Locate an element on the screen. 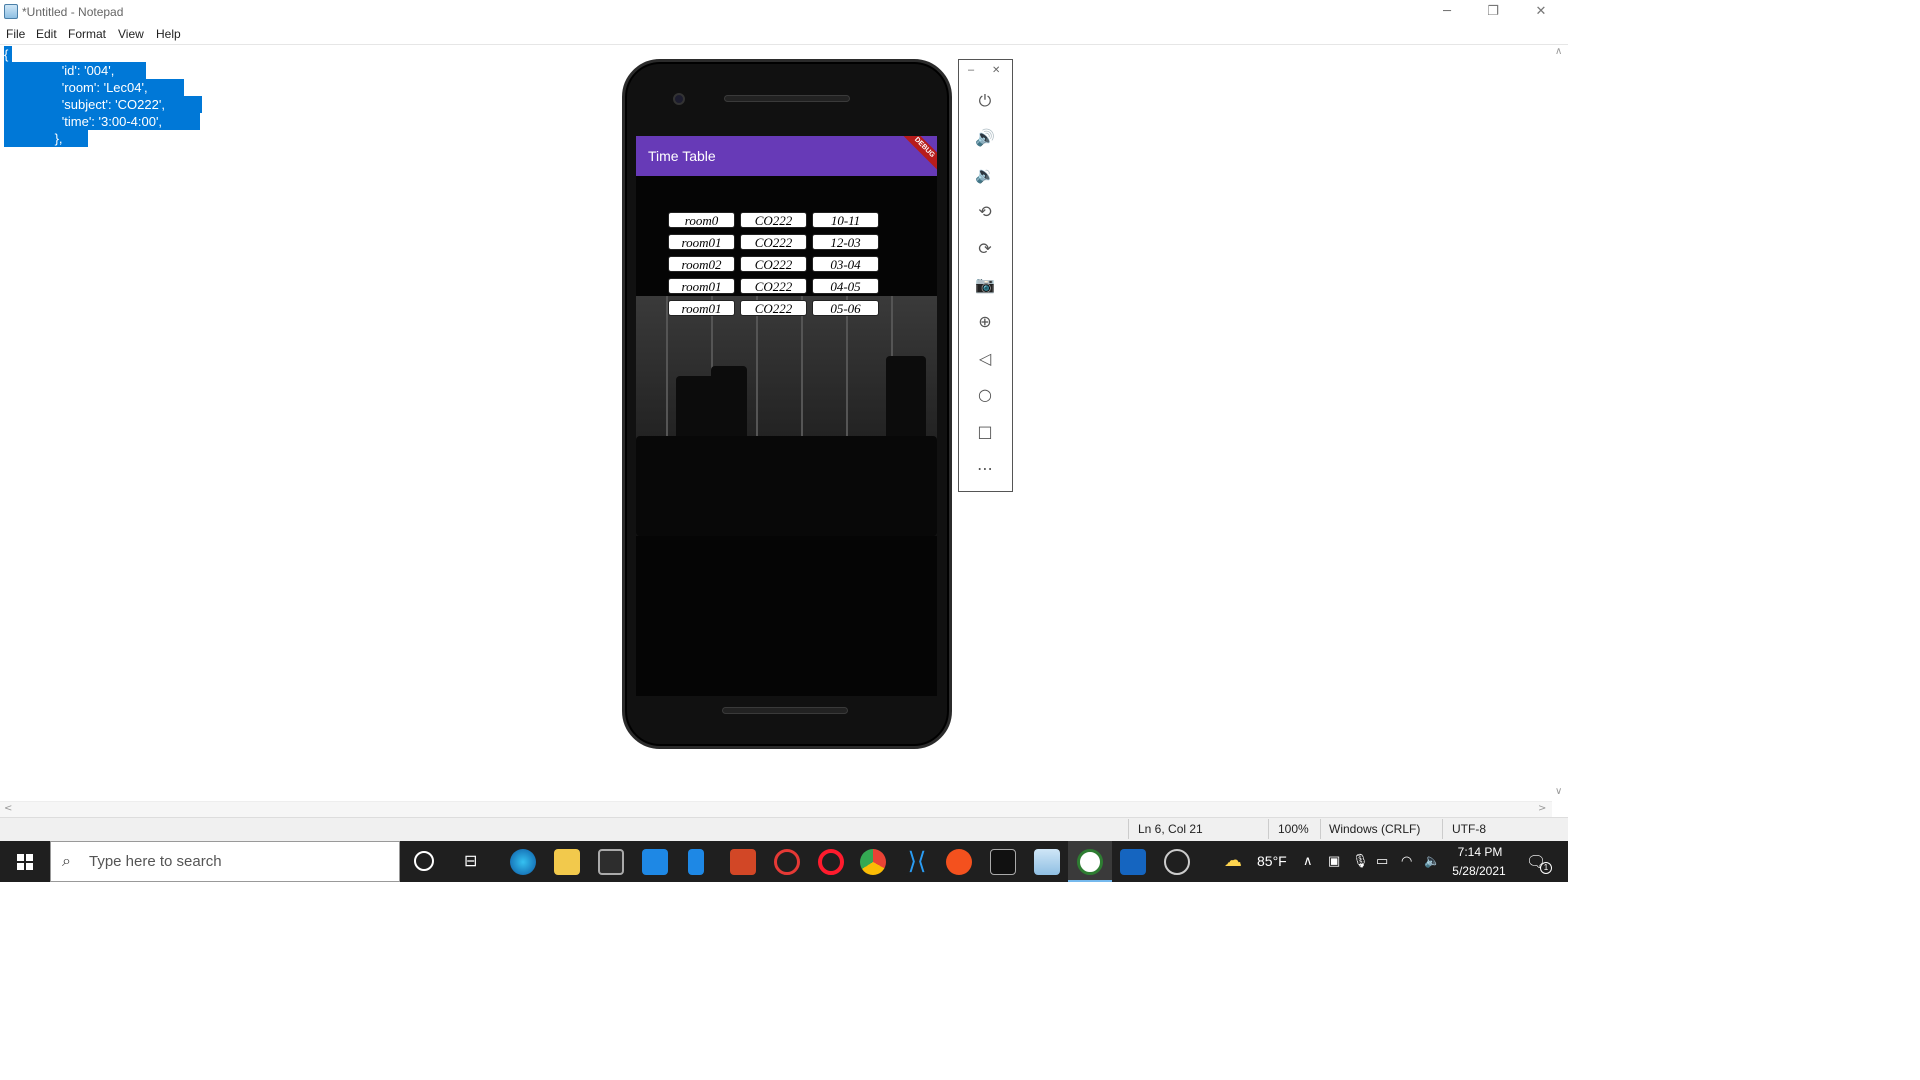 This screenshot has height=1080, width=1920. app-title: Time Table is located at coordinates (682, 156).